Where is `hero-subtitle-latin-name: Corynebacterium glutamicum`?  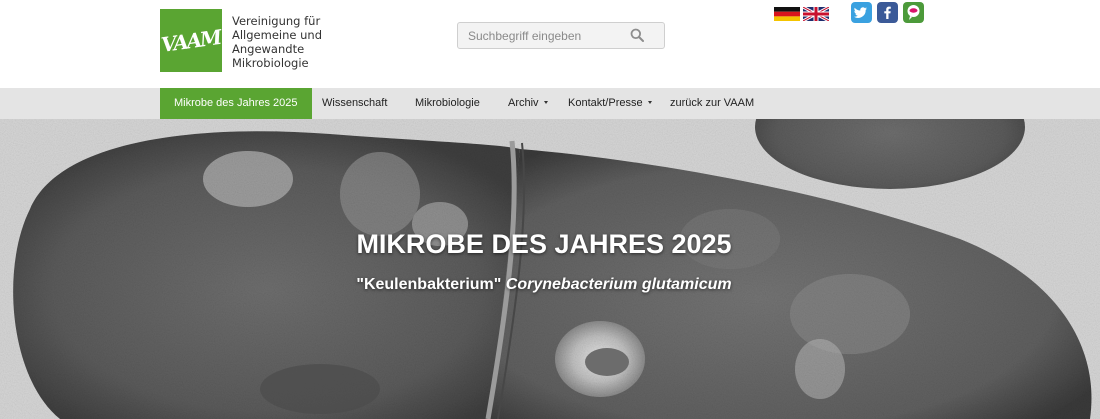 hero-subtitle-latin-name: Corynebacterium glutamicum is located at coordinates (618, 284).